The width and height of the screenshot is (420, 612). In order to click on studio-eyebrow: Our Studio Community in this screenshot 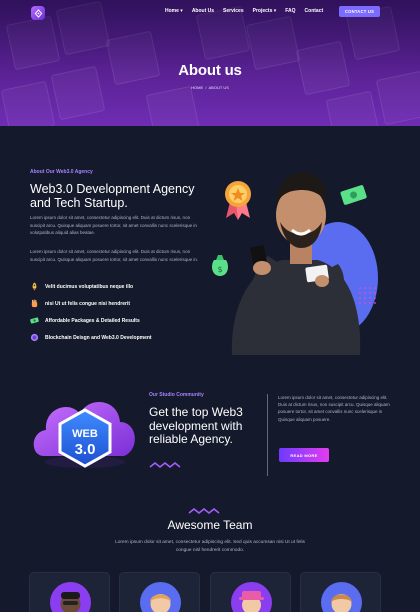, I will do `click(176, 395)`.